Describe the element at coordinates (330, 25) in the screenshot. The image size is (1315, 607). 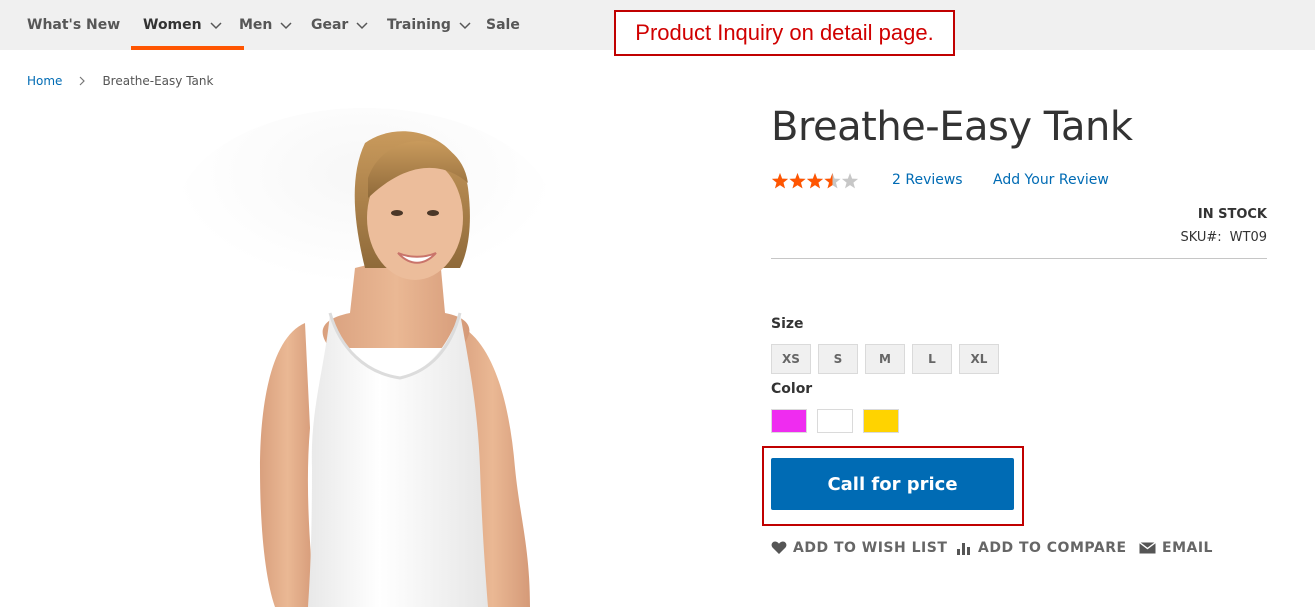
I see `nav-item-label: Gear` at that location.